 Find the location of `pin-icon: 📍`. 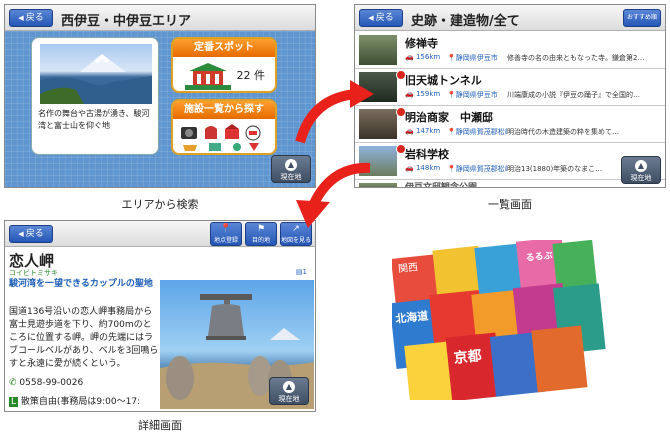

pin-icon: 📍 is located at coordinates (226, 229).